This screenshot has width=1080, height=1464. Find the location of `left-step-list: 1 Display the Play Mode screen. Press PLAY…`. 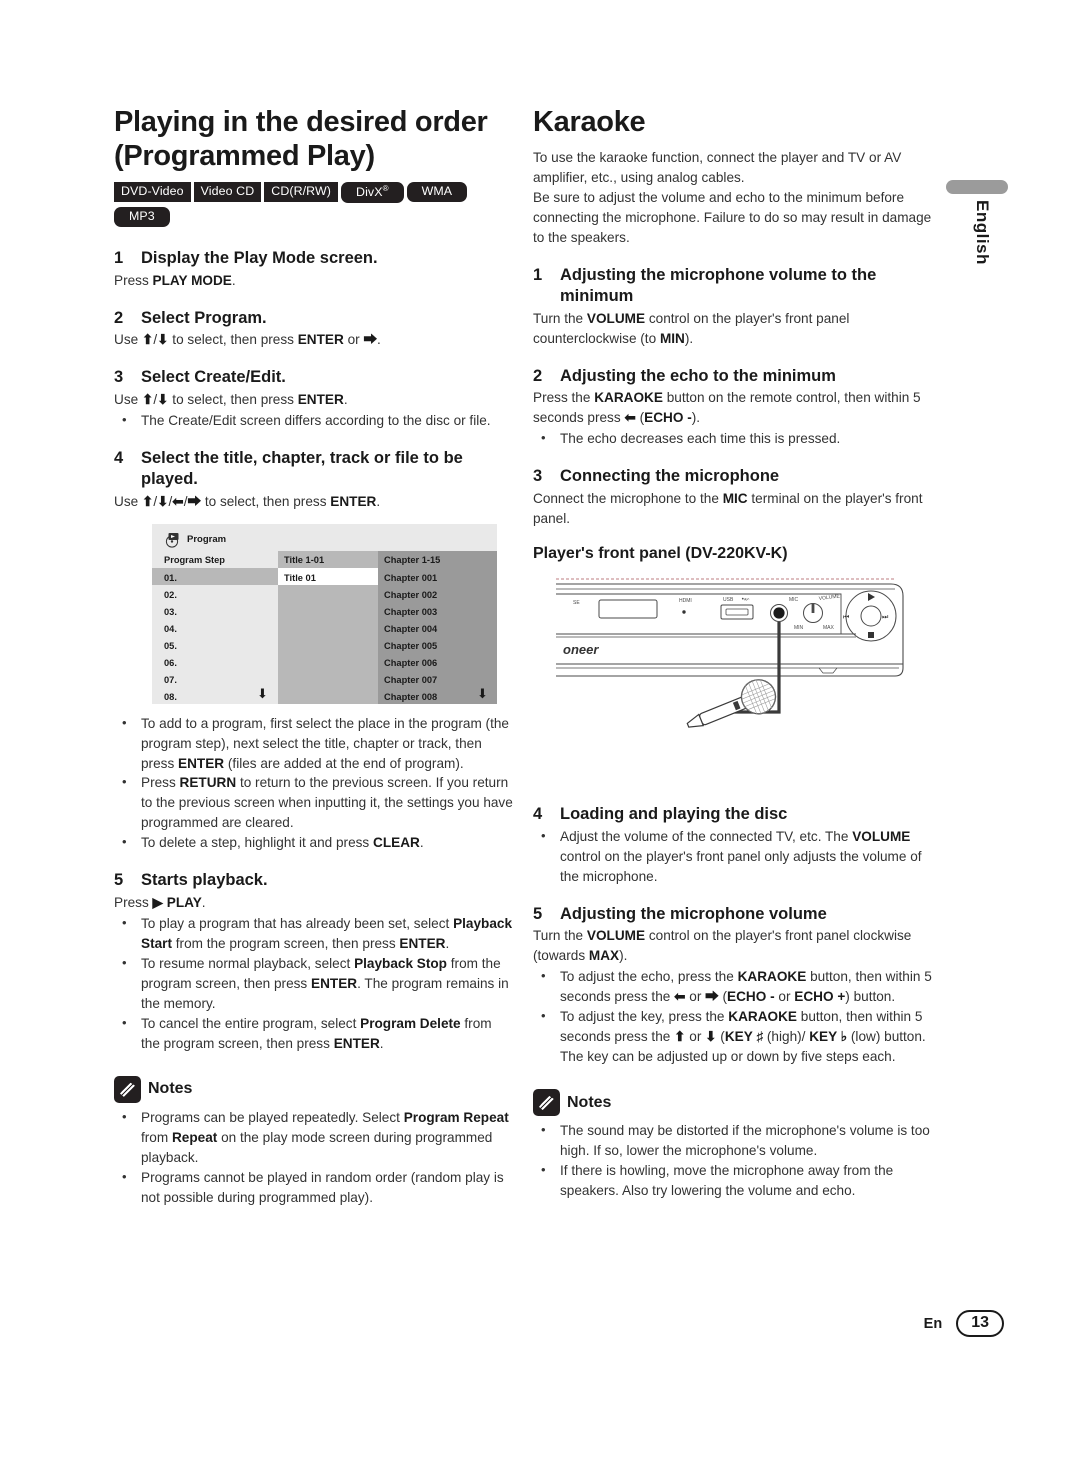

left-step-list: 1 Display the Play Mode screen. Press PLAY… is located at coordinates (314, 380).